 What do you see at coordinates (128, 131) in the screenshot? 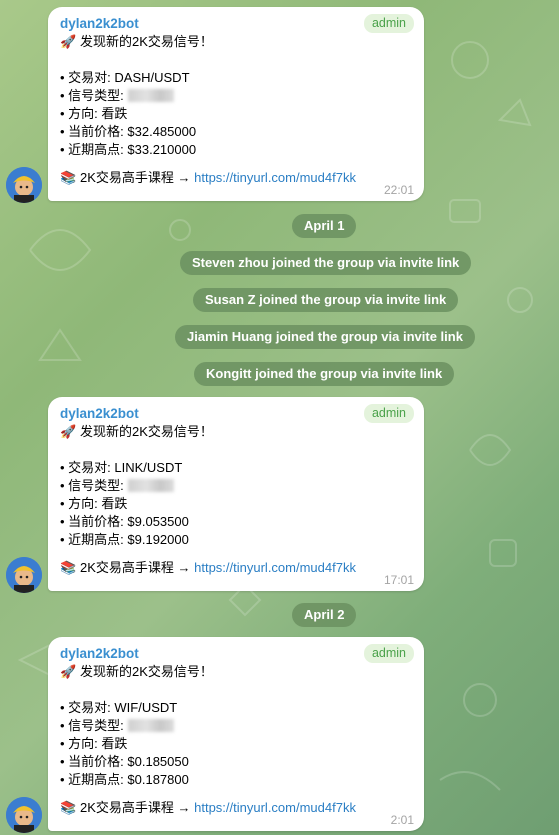
I see `current-price: • 当前价格: $32.485000` at bounding box center [128, 131].